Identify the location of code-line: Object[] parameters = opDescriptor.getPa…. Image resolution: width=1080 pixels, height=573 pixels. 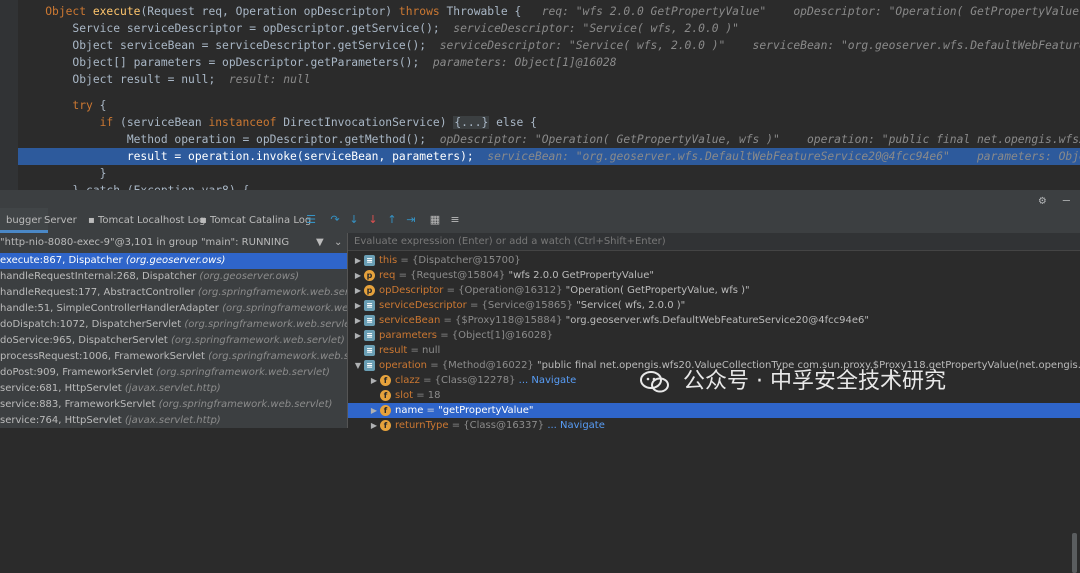
(549, 62).